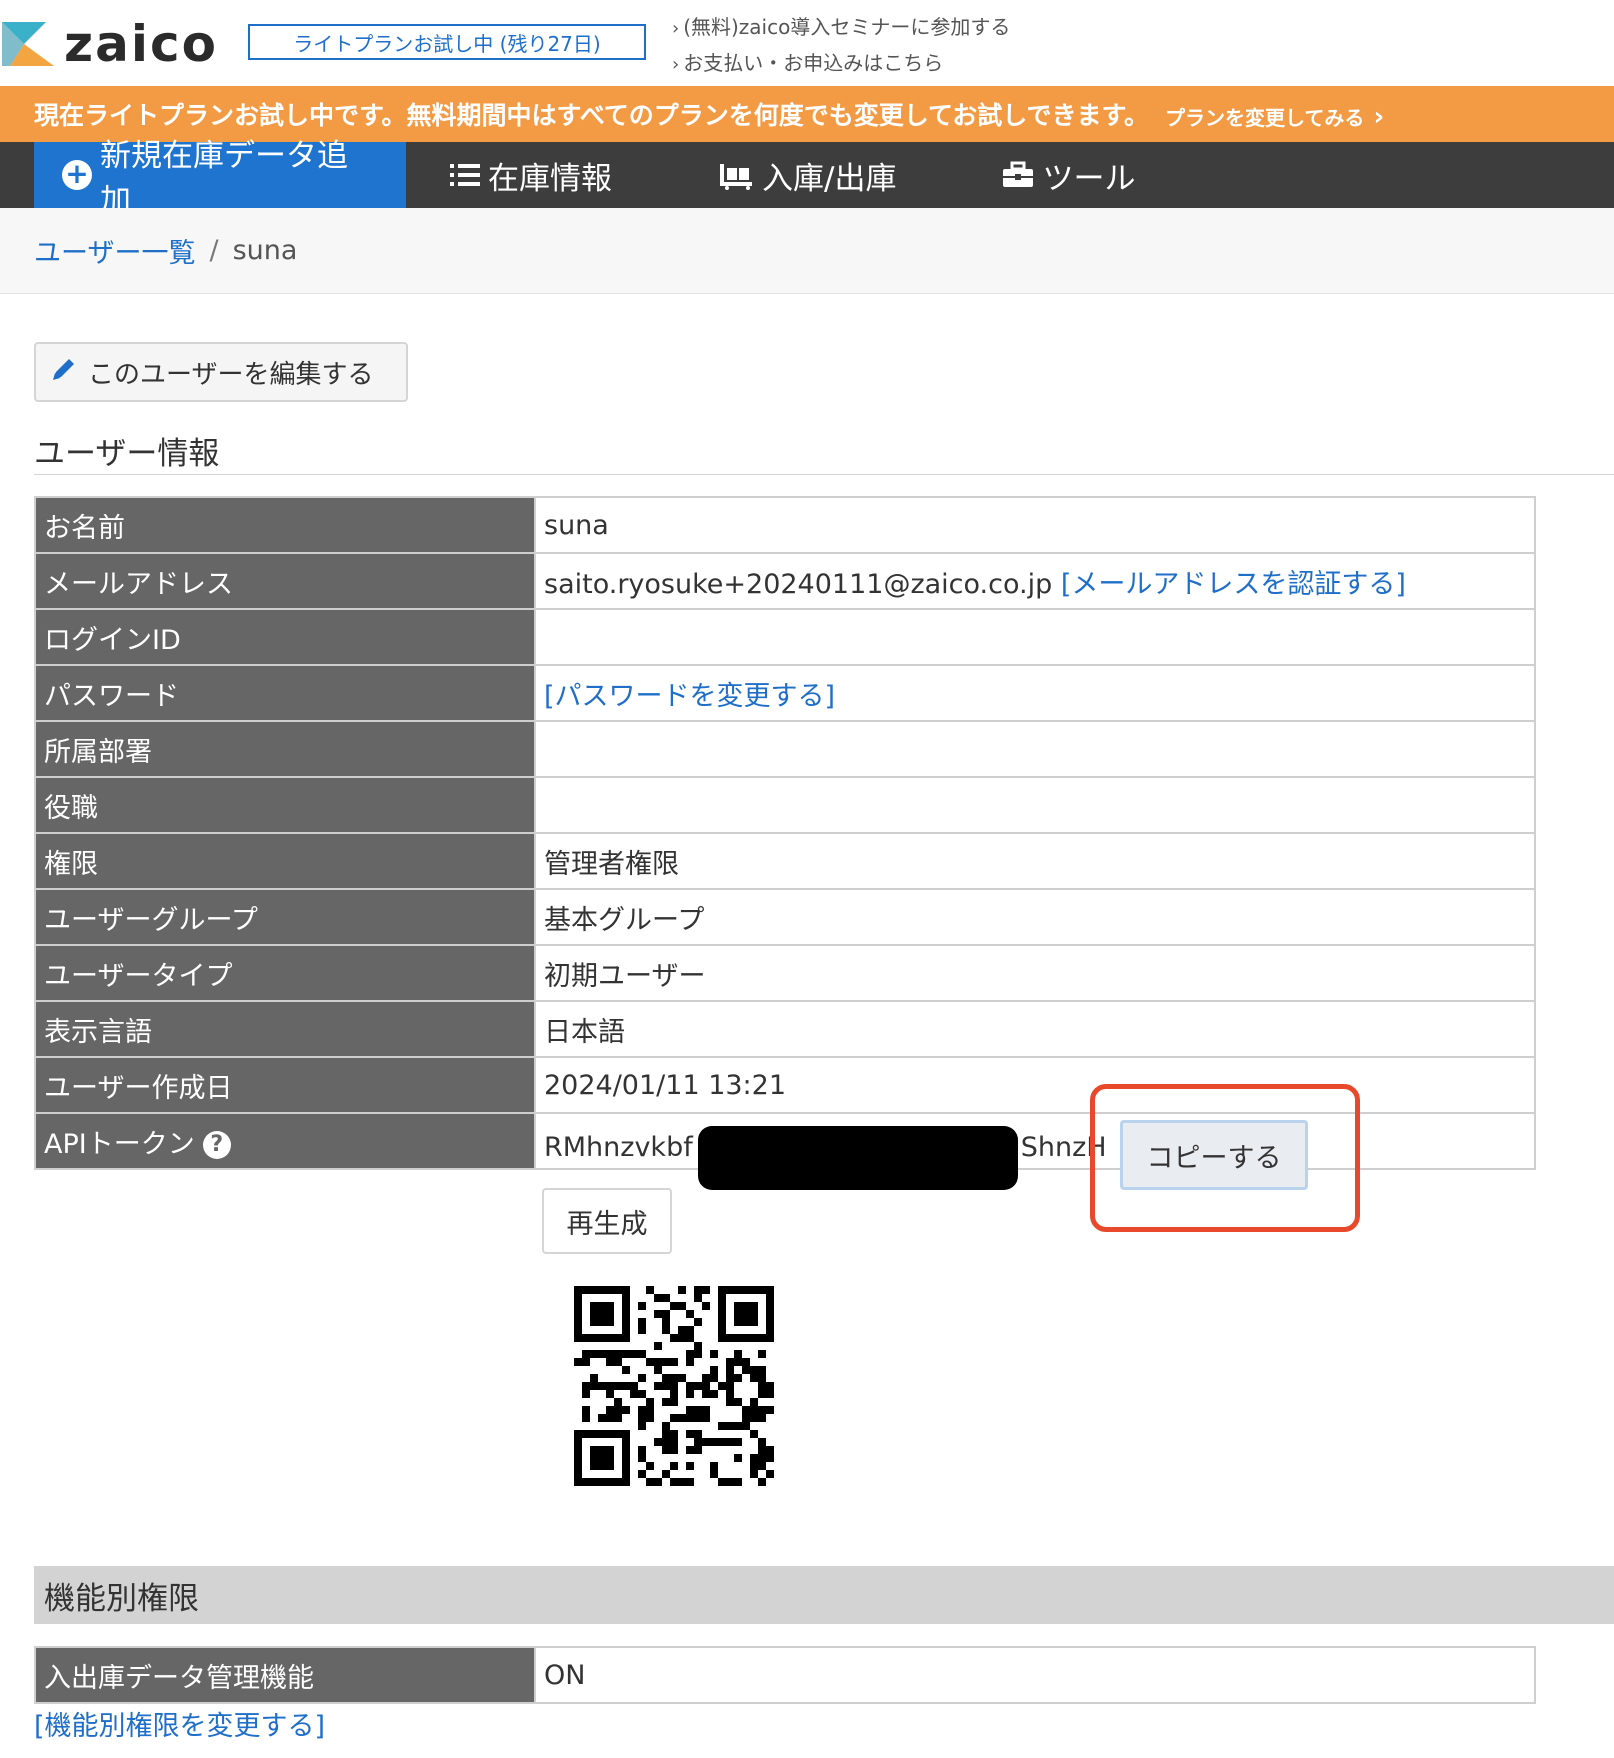 This screenshot has height=1758, width=1614. I want to click on verify-email-link: [メールアドレスを認証する], so click(1233, 584).